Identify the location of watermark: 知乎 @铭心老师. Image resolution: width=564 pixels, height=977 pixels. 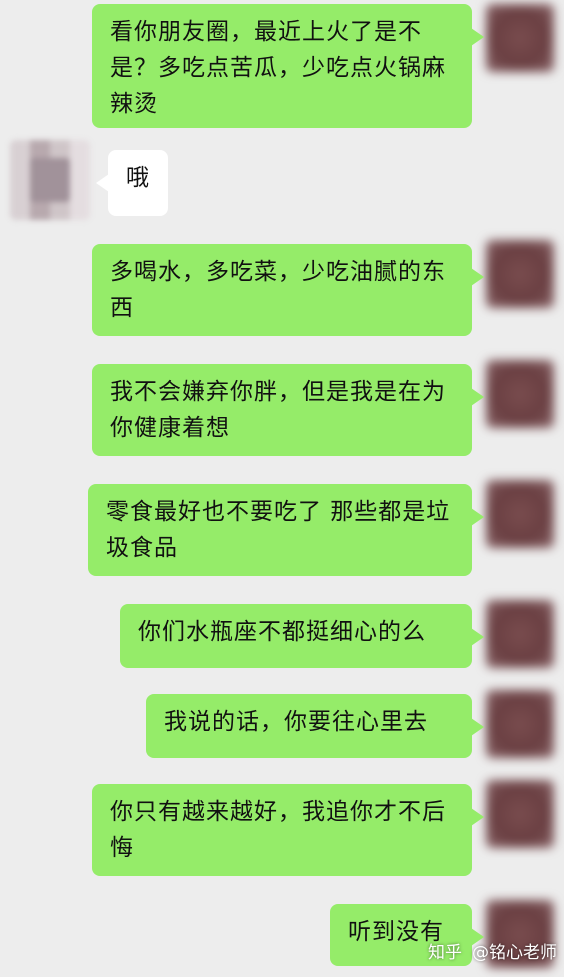
(492, 950).